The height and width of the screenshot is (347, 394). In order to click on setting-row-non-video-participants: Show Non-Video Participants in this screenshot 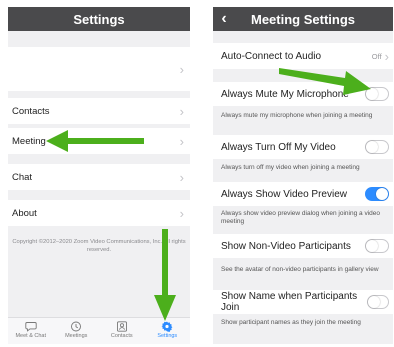, I will do `click(303, 246)`.